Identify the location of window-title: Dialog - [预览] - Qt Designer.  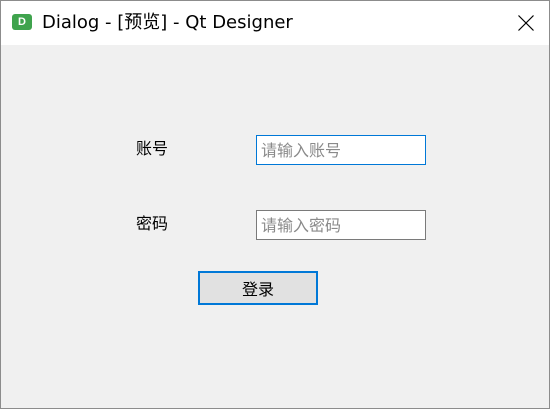
(167, 22).